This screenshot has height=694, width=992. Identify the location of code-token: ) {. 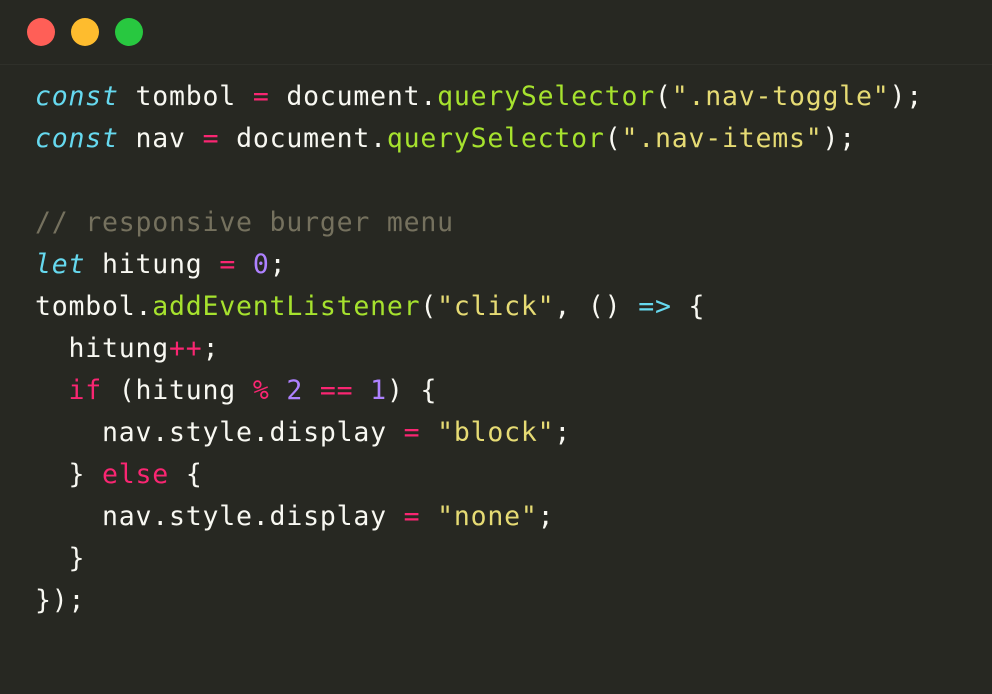
(412, 390).